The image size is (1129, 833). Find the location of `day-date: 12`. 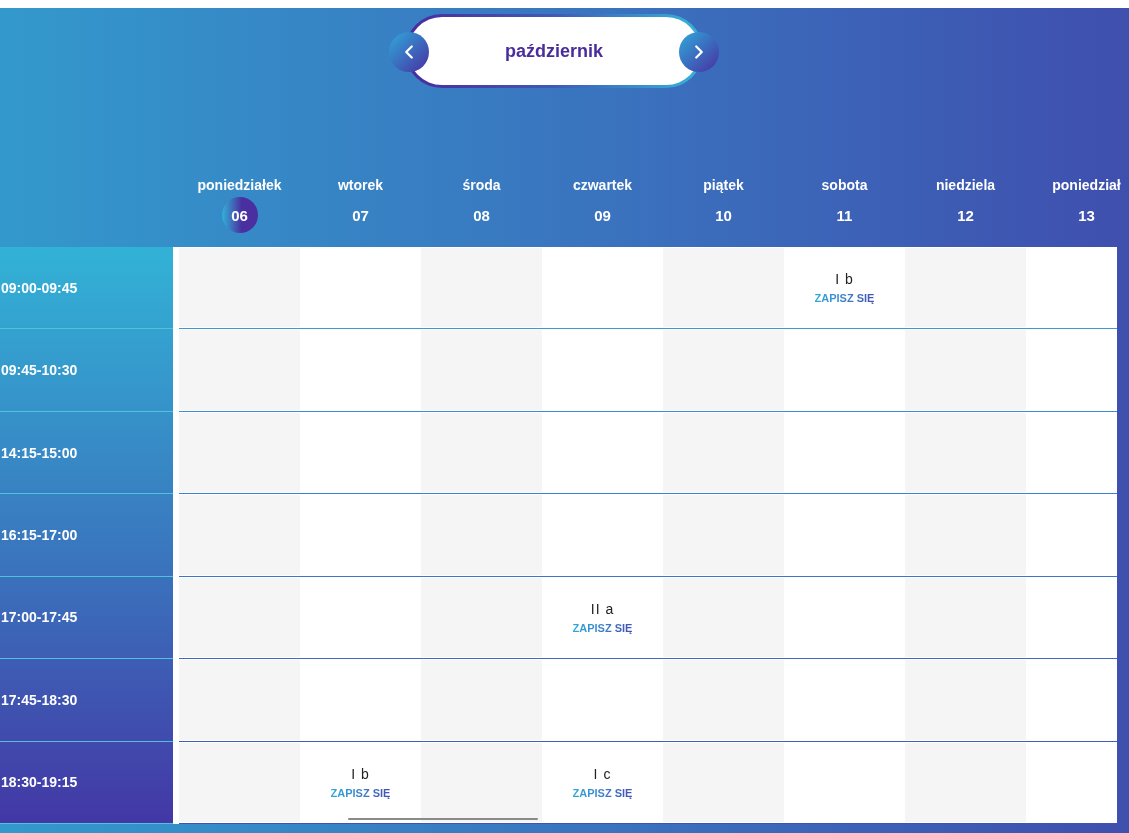

day-date: 12 is located at coordinates (965, 215).